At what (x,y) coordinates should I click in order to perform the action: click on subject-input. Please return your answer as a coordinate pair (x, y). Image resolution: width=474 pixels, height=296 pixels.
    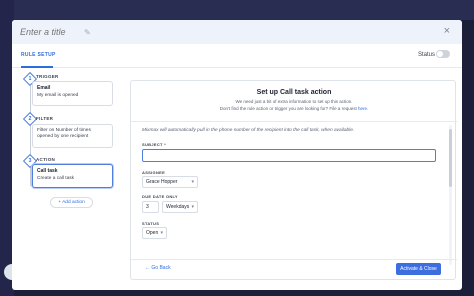
    Looking at the image, I should click on (289, 155).